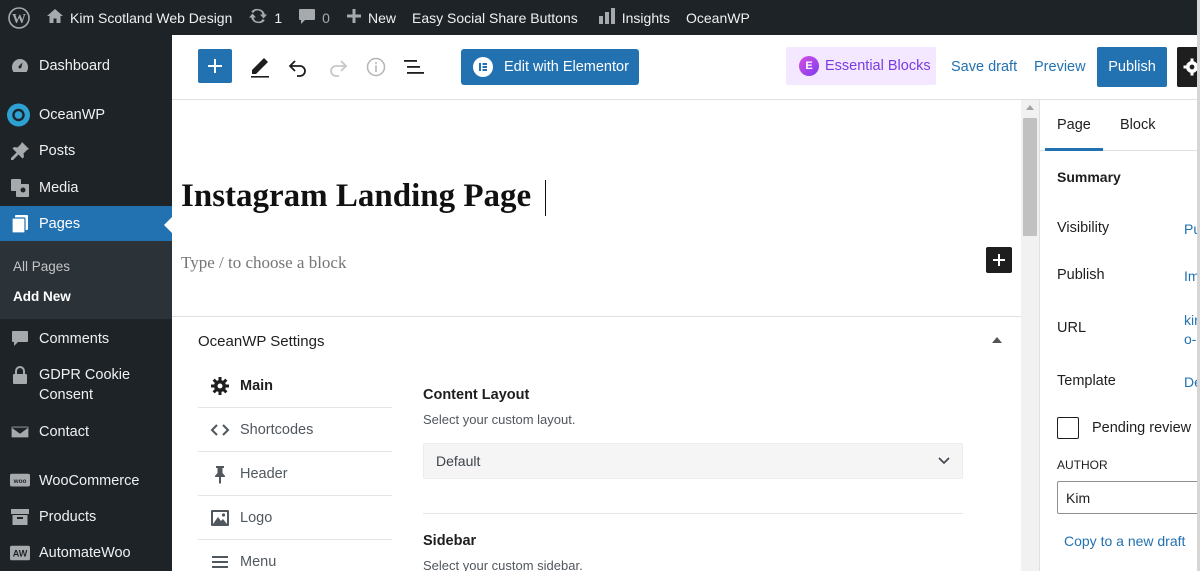 Image resolution: width=1200 pixels, height=571 pixels. Describe the element at coordinates (1124, 541) in the screenshot. I see `copy-to-new-draft-link: Copy to a new draft` at that location.